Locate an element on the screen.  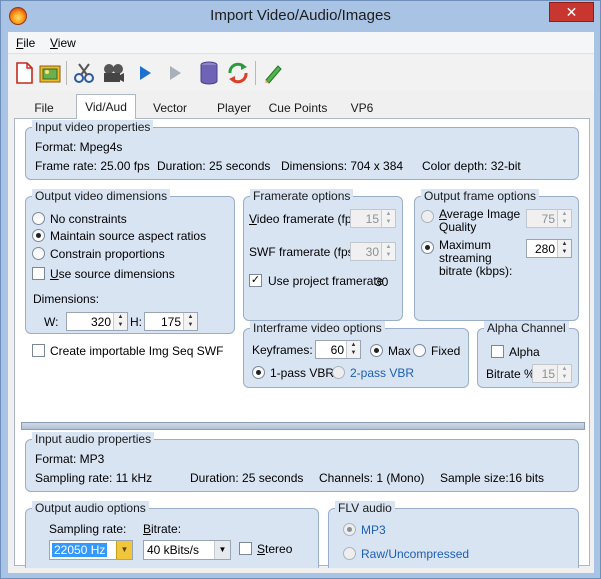
video-framerate-spin-arrows-icon: ▲ ▼ is located at coordinates (388, 218).